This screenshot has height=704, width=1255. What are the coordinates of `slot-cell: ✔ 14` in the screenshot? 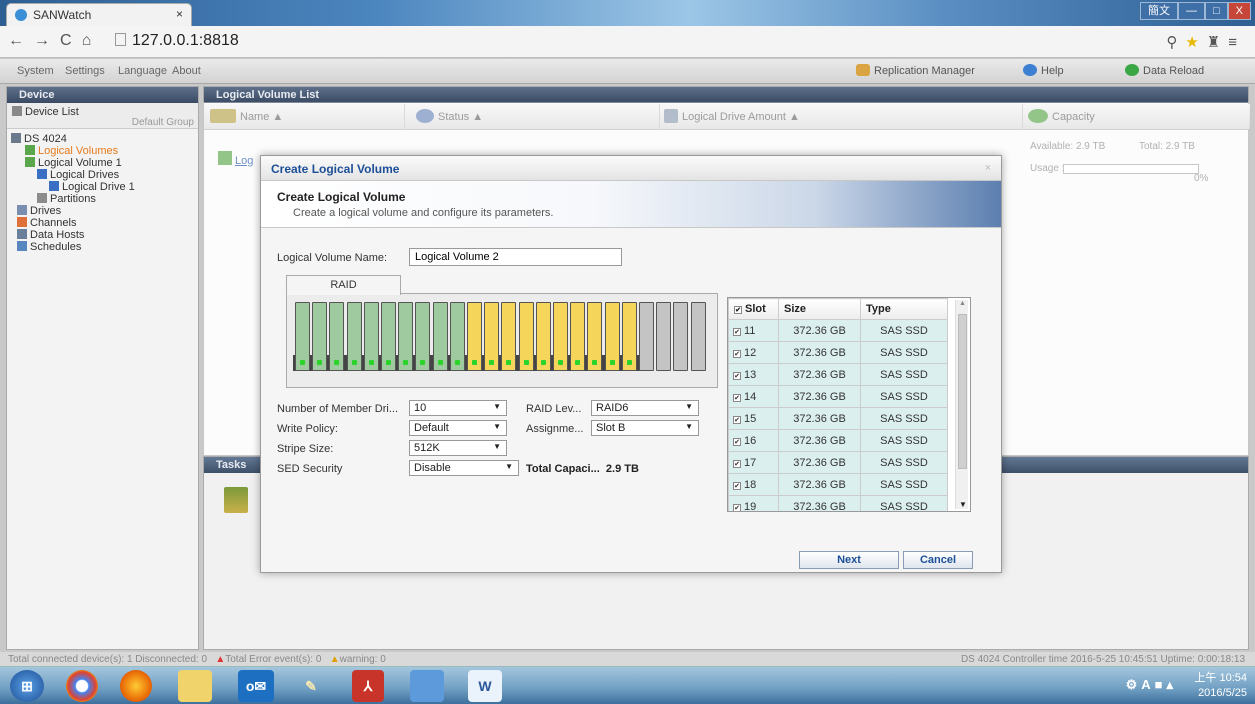 It's located at (753, 396).